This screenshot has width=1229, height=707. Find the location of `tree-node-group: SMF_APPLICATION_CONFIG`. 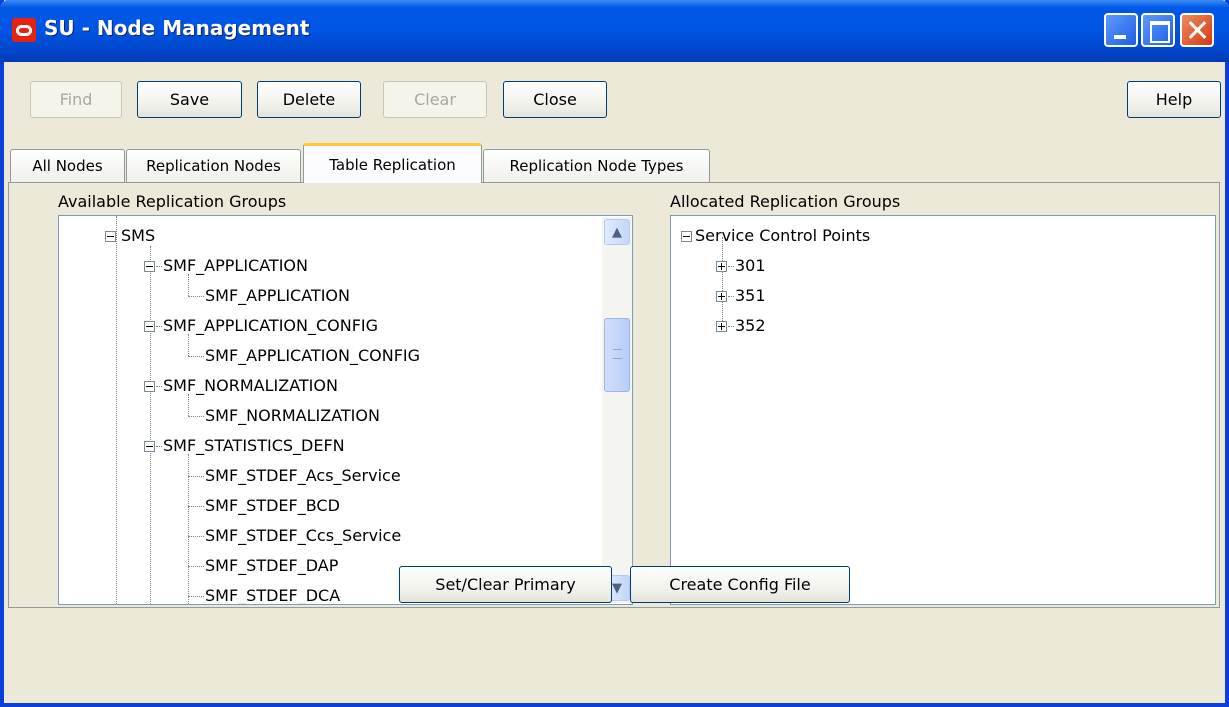

tree-node-group: SMF_APPLICATION_CONFIG is located at coordinates (270, 326).